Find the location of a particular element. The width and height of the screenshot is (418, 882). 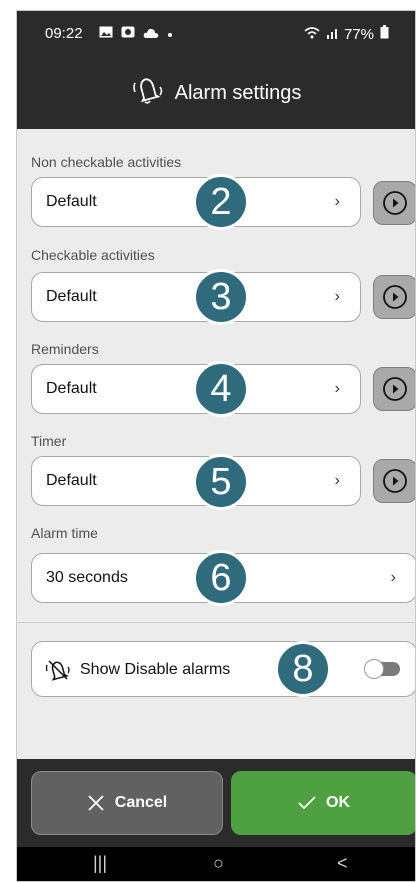

page-title: Alarm settings is located at coordinates (238, 92).